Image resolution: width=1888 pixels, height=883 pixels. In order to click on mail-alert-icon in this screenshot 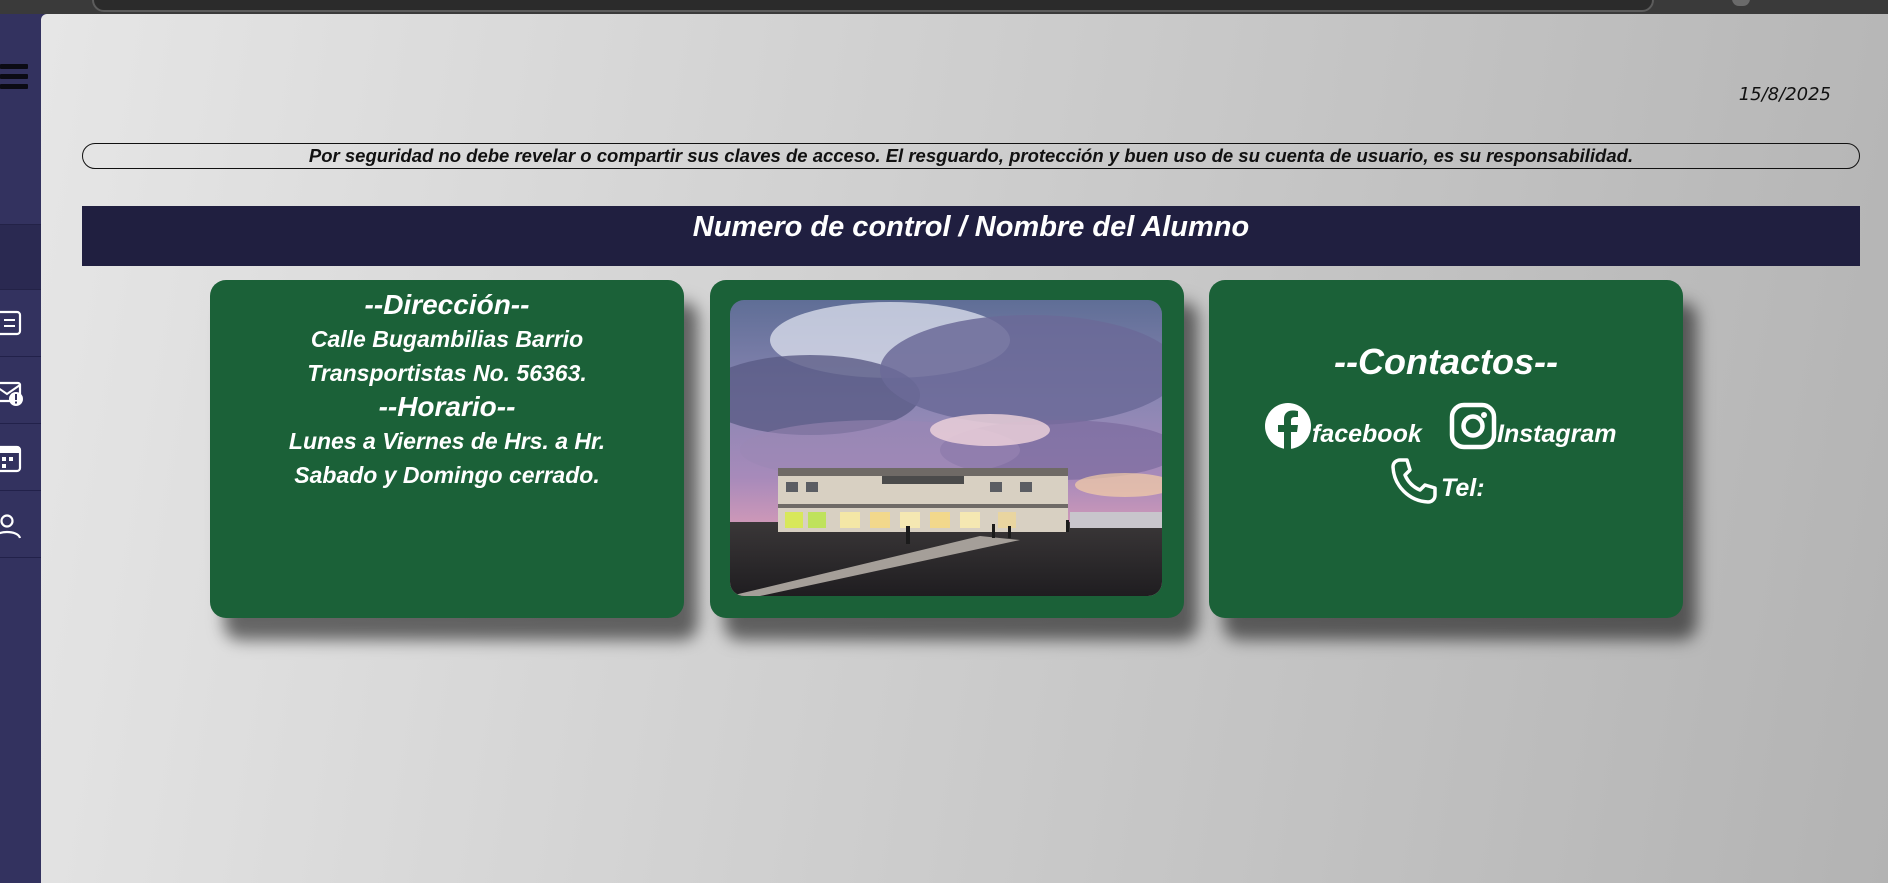, I will do `click(11, 393)`.